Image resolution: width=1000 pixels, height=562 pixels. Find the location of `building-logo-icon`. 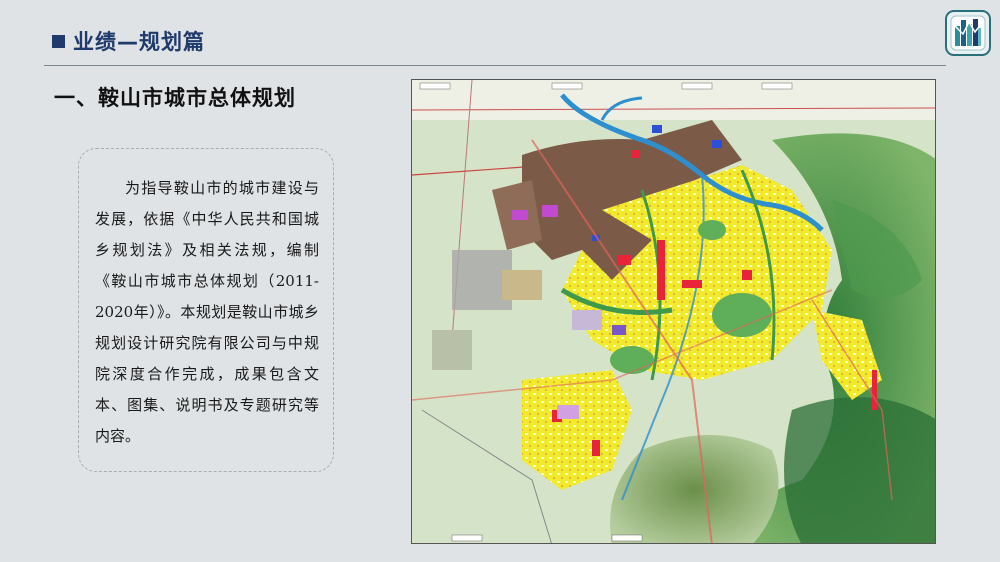

building-logo-icon is located at coordinates (968, 33).